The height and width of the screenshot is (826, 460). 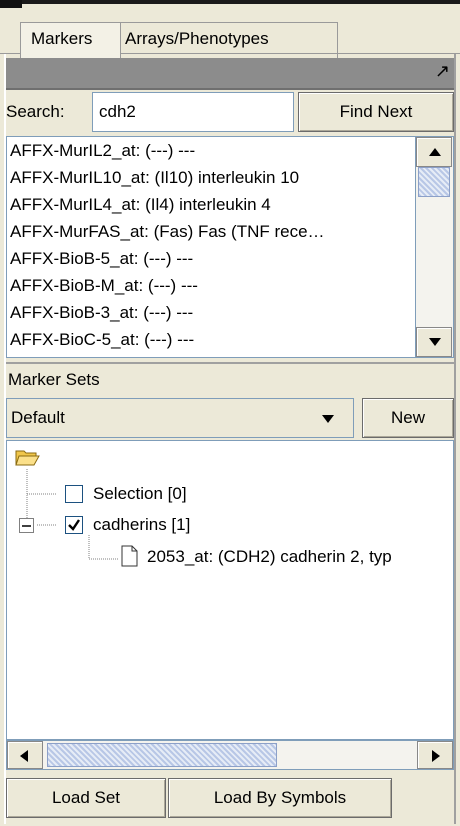 I want to click on tree-item-cdh2: 2053_at: (CDH2) cadherin 2, typ, so click(x=269, y=557).